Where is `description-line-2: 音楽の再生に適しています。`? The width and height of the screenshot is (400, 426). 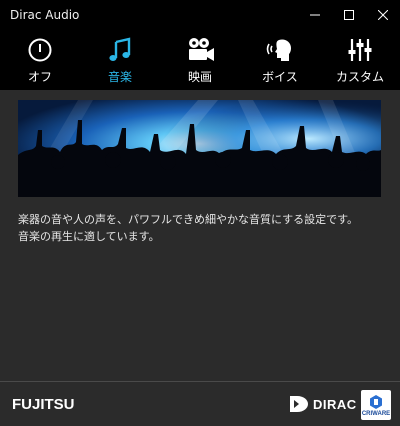 description-line-2: 音楽の再生に適しています。 is located at coordinates (89, 236).